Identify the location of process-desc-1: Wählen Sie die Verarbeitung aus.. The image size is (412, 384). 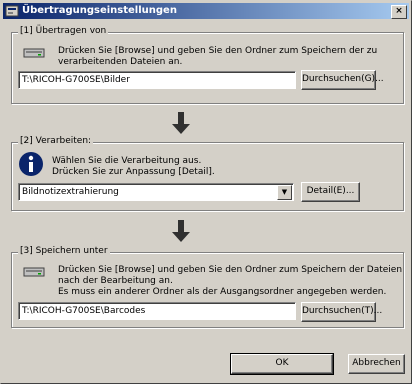
(127, 161).